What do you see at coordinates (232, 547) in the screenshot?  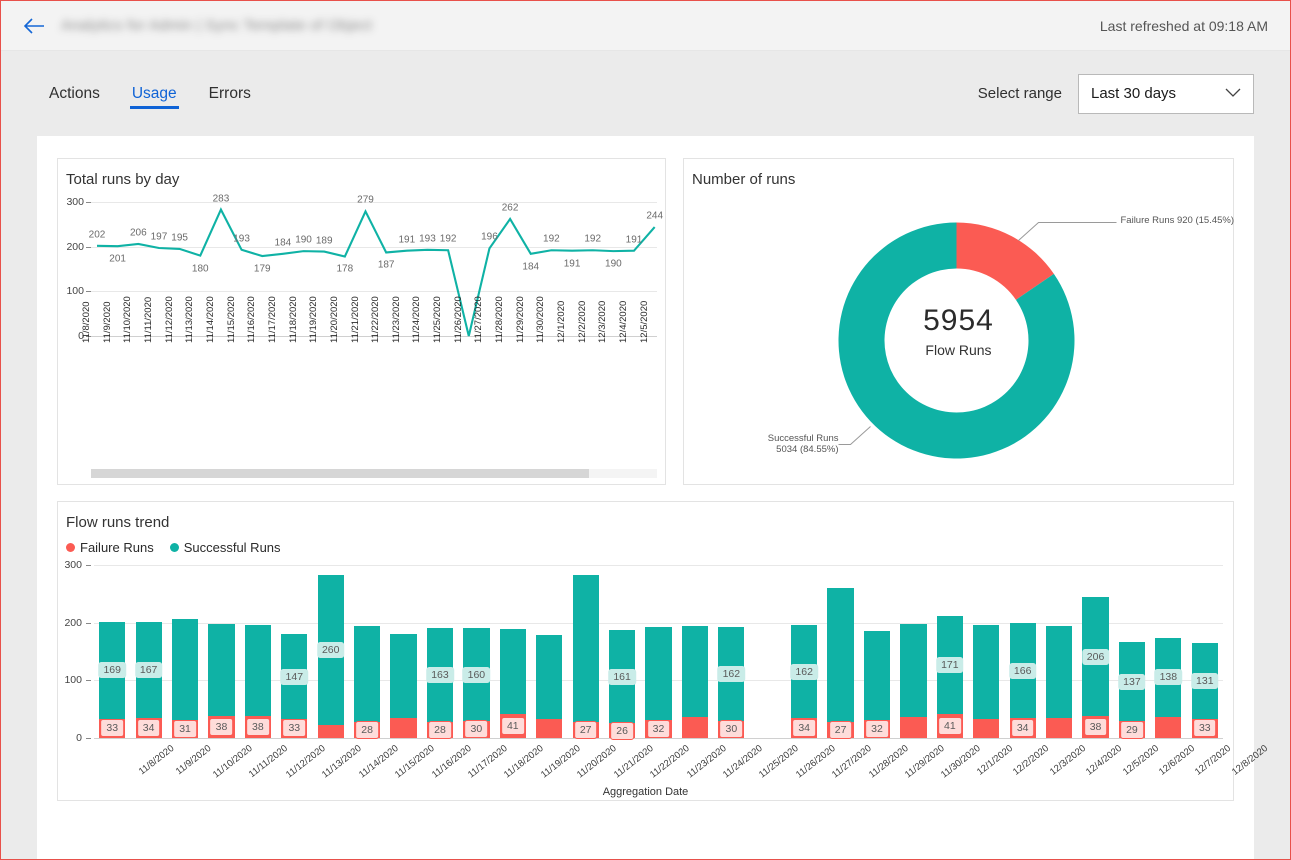 I see `legend-label-success: Successful Runs` at bounding box center [232, 547].